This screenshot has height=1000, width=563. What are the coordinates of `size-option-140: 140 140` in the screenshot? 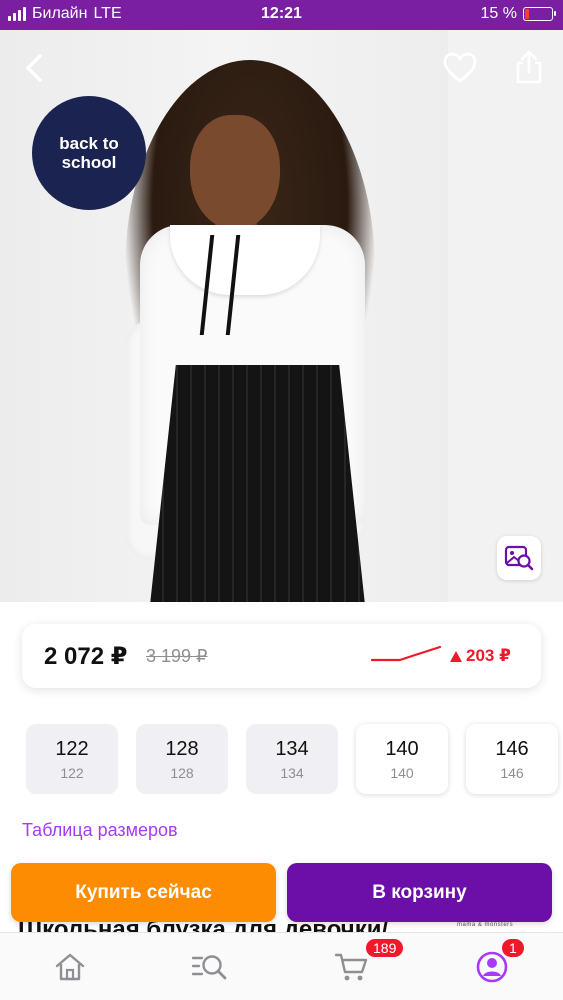 It's located at (402, 759).